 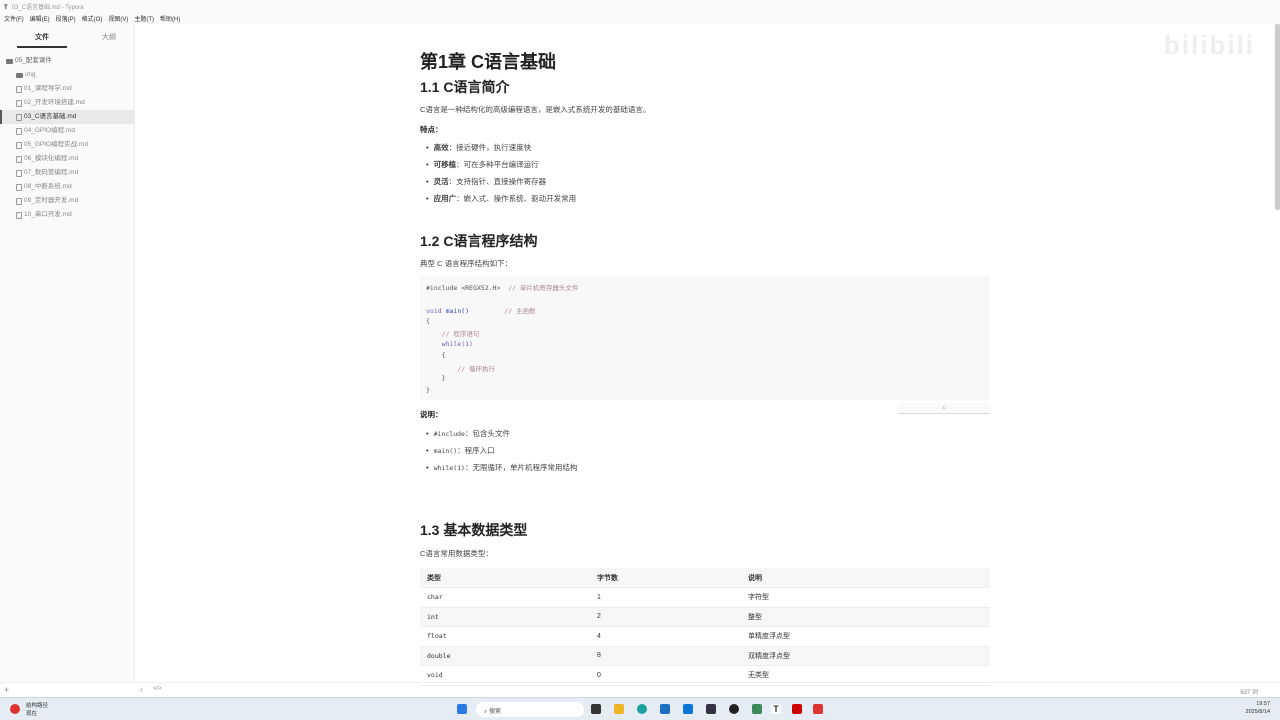 What do you see at coordinates (441, 147) in the screenshot?
I see `item-bold: 高效` at bounding box center [441, 147].